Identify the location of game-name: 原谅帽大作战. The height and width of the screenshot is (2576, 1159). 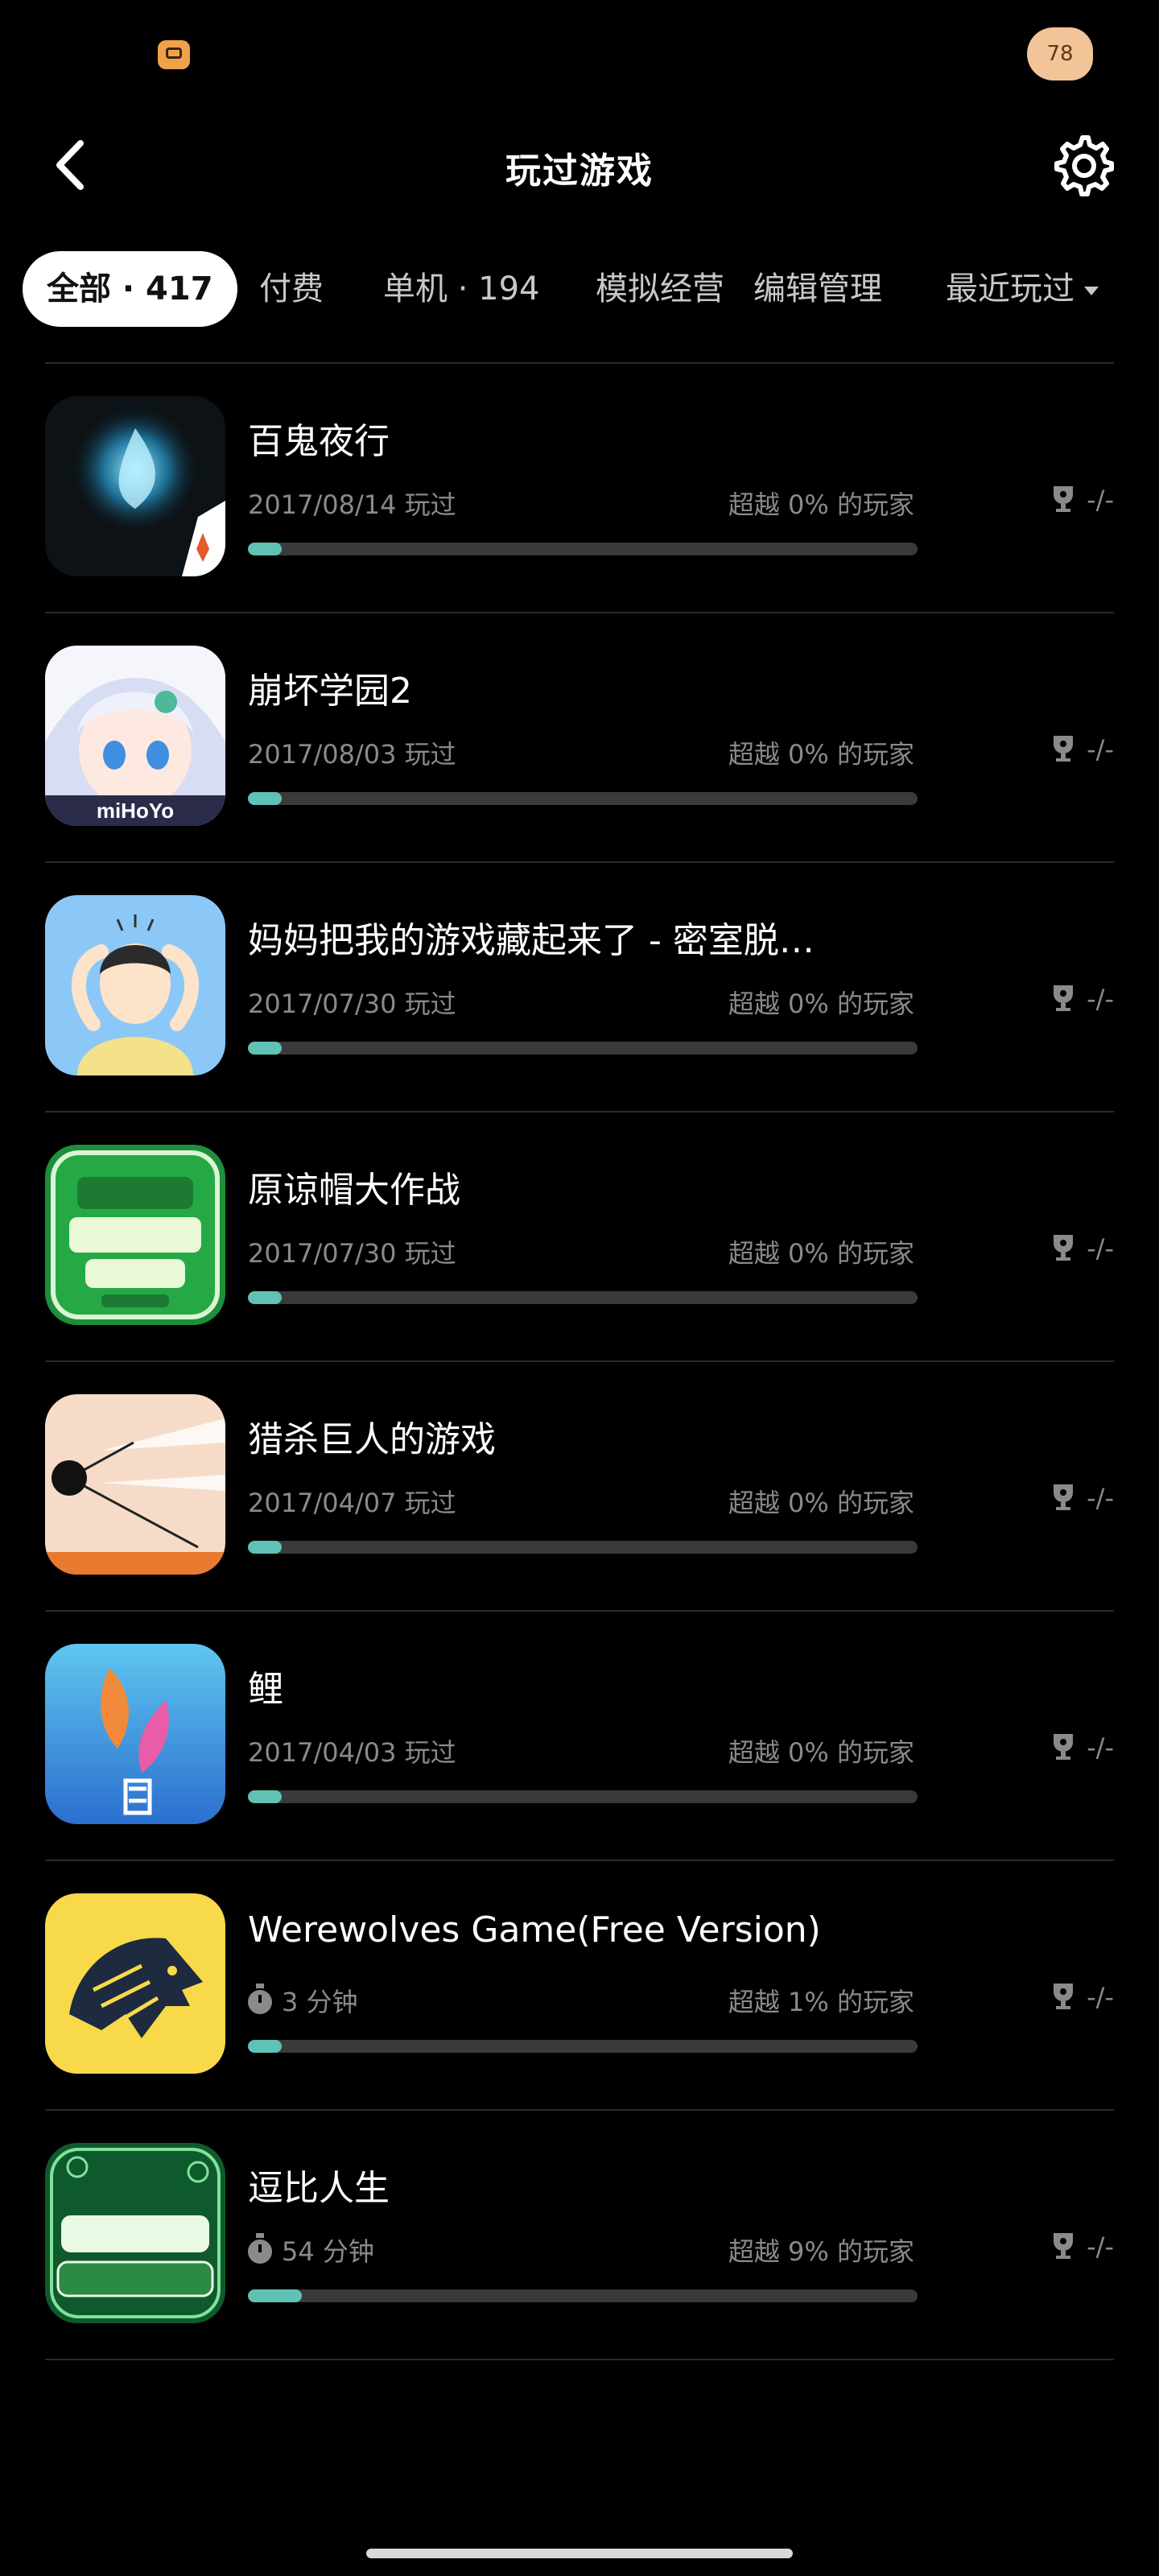
(354, 1190).